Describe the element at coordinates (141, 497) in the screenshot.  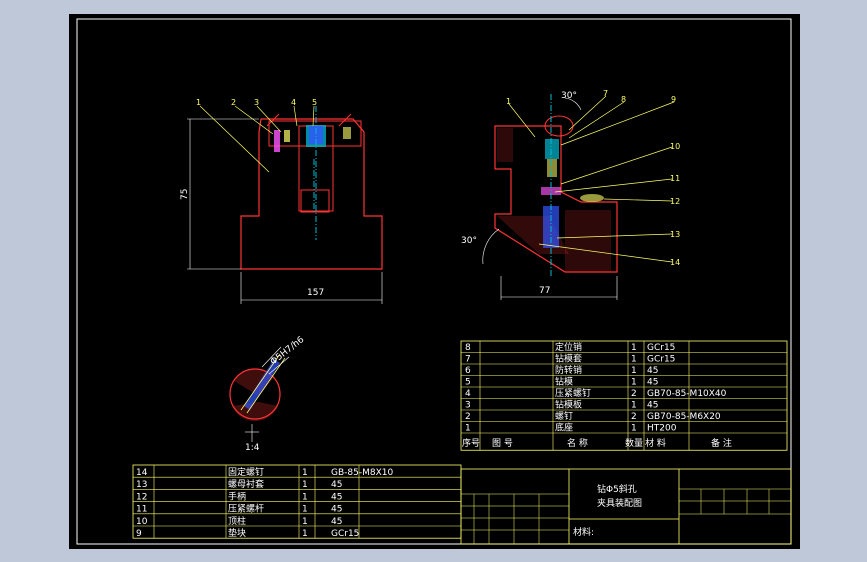
I see `bom-lower-row-no: 12` at that location.